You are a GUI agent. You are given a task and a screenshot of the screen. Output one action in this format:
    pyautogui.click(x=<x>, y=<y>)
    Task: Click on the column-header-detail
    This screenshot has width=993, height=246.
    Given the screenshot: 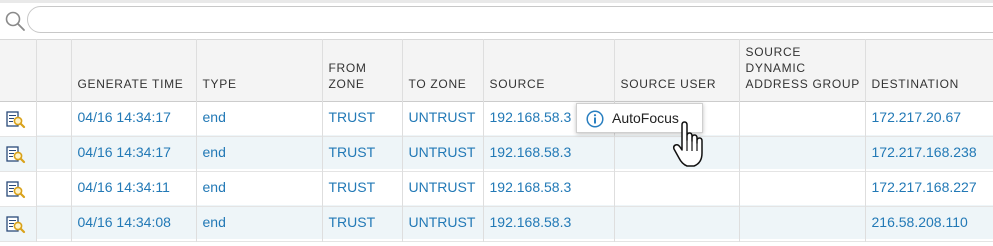 What is the action you would take?
    pyautogui.click(x=18, y=70)
    